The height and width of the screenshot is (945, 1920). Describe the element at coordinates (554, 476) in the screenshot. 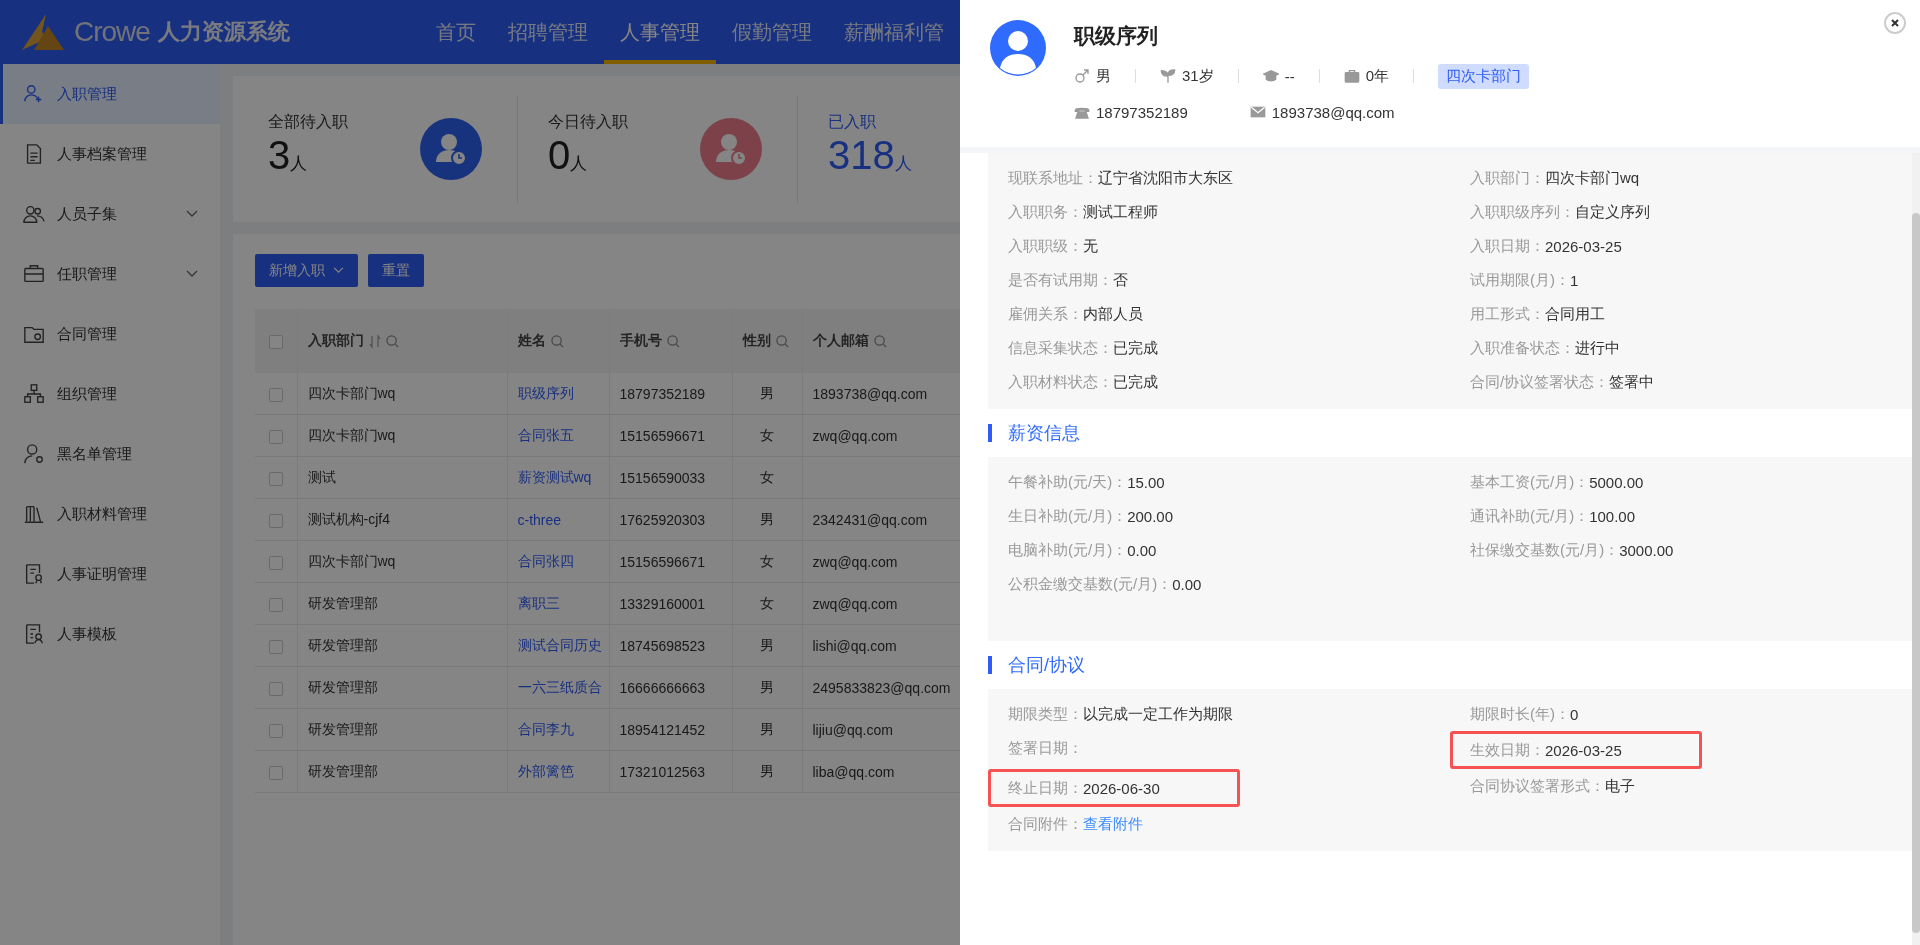

I see `name-link: 薪资测试wq` at that location.